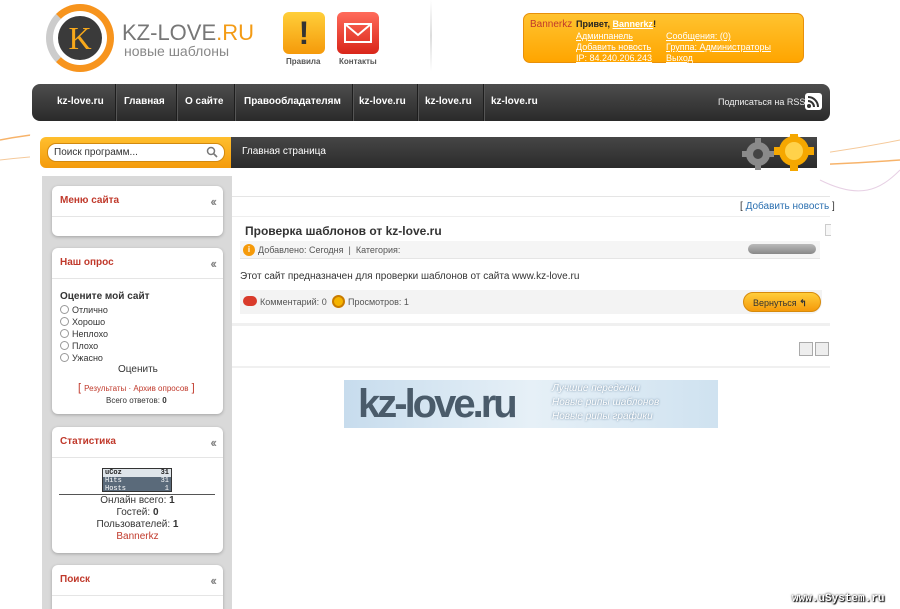  What do you see at coordinates (212, 152) in the screenshot?
I see `search-icon` at bounding box center [212, 152].